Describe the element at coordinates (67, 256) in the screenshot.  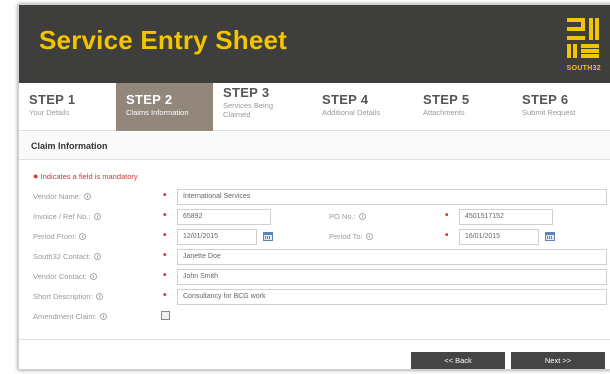
I see `south32-contact-label: South32 Contact:` at that location.